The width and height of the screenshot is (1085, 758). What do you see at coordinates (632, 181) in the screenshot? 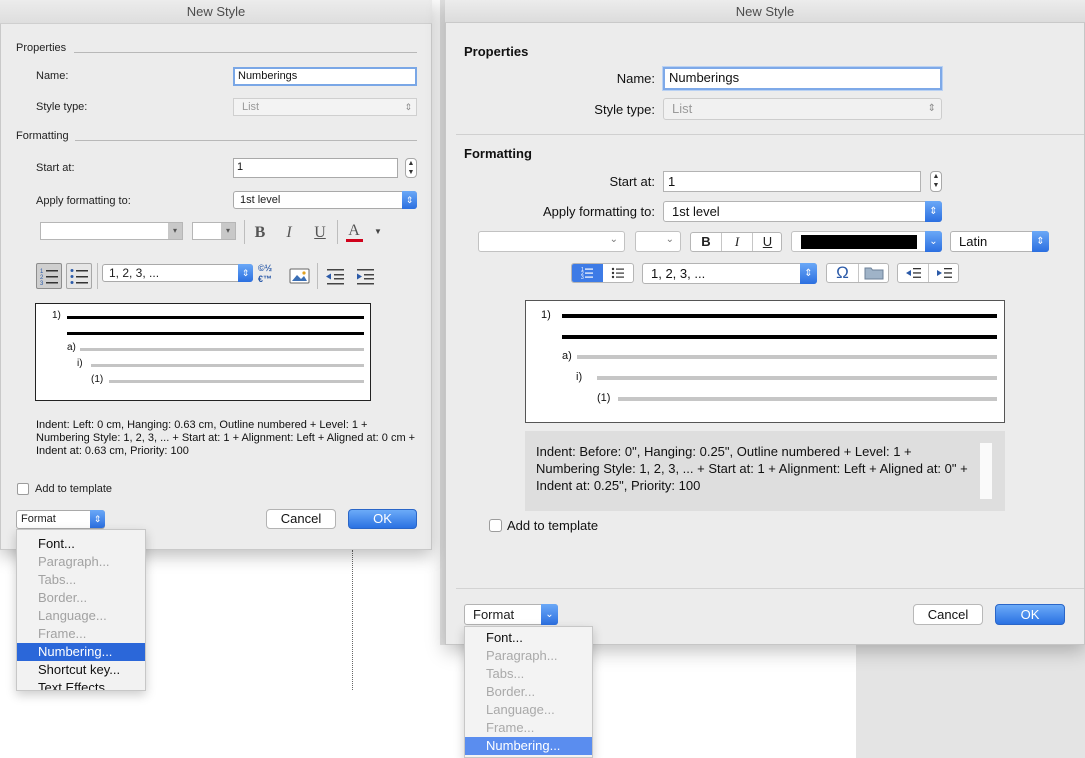
I see `start-at-label: Start at:` at bounding box center [632, 181].